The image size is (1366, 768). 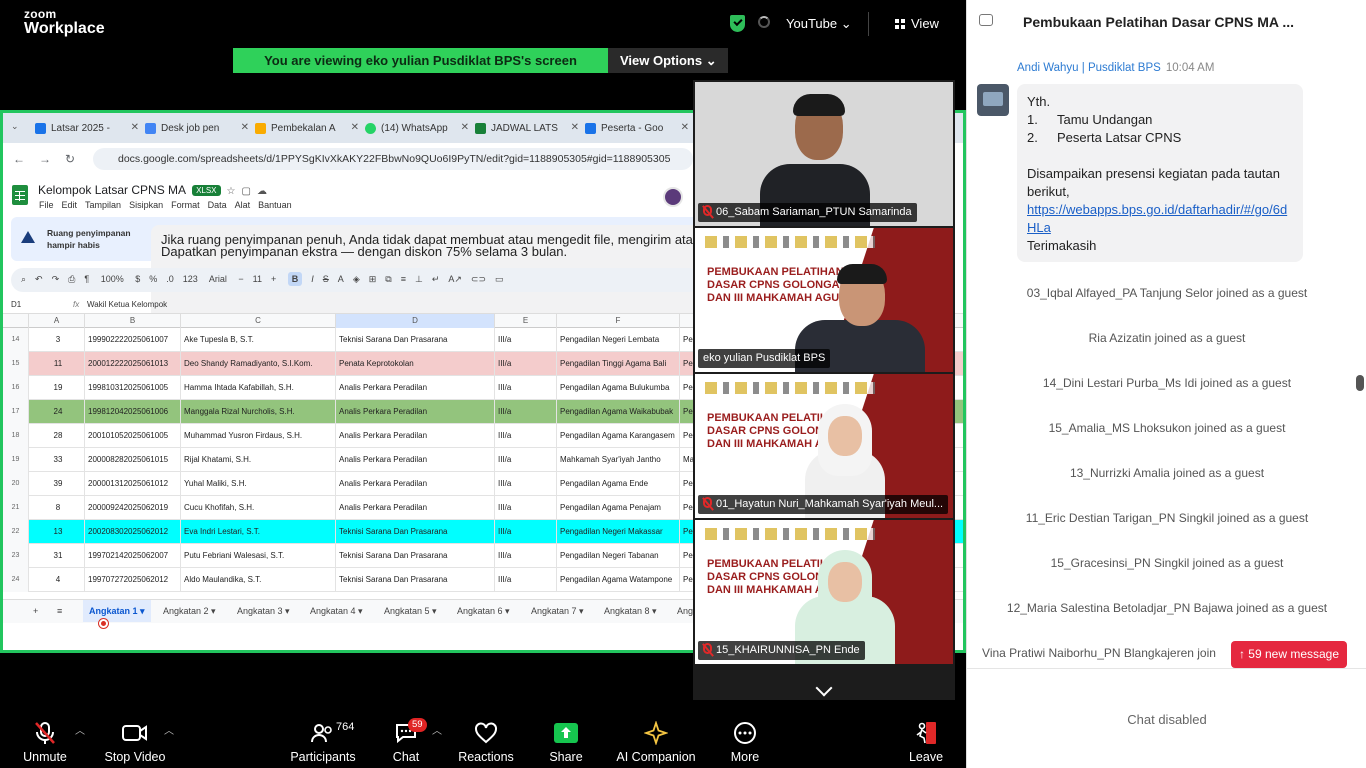 I want to click on text-color-icon: A, so click(x=341, y=279).